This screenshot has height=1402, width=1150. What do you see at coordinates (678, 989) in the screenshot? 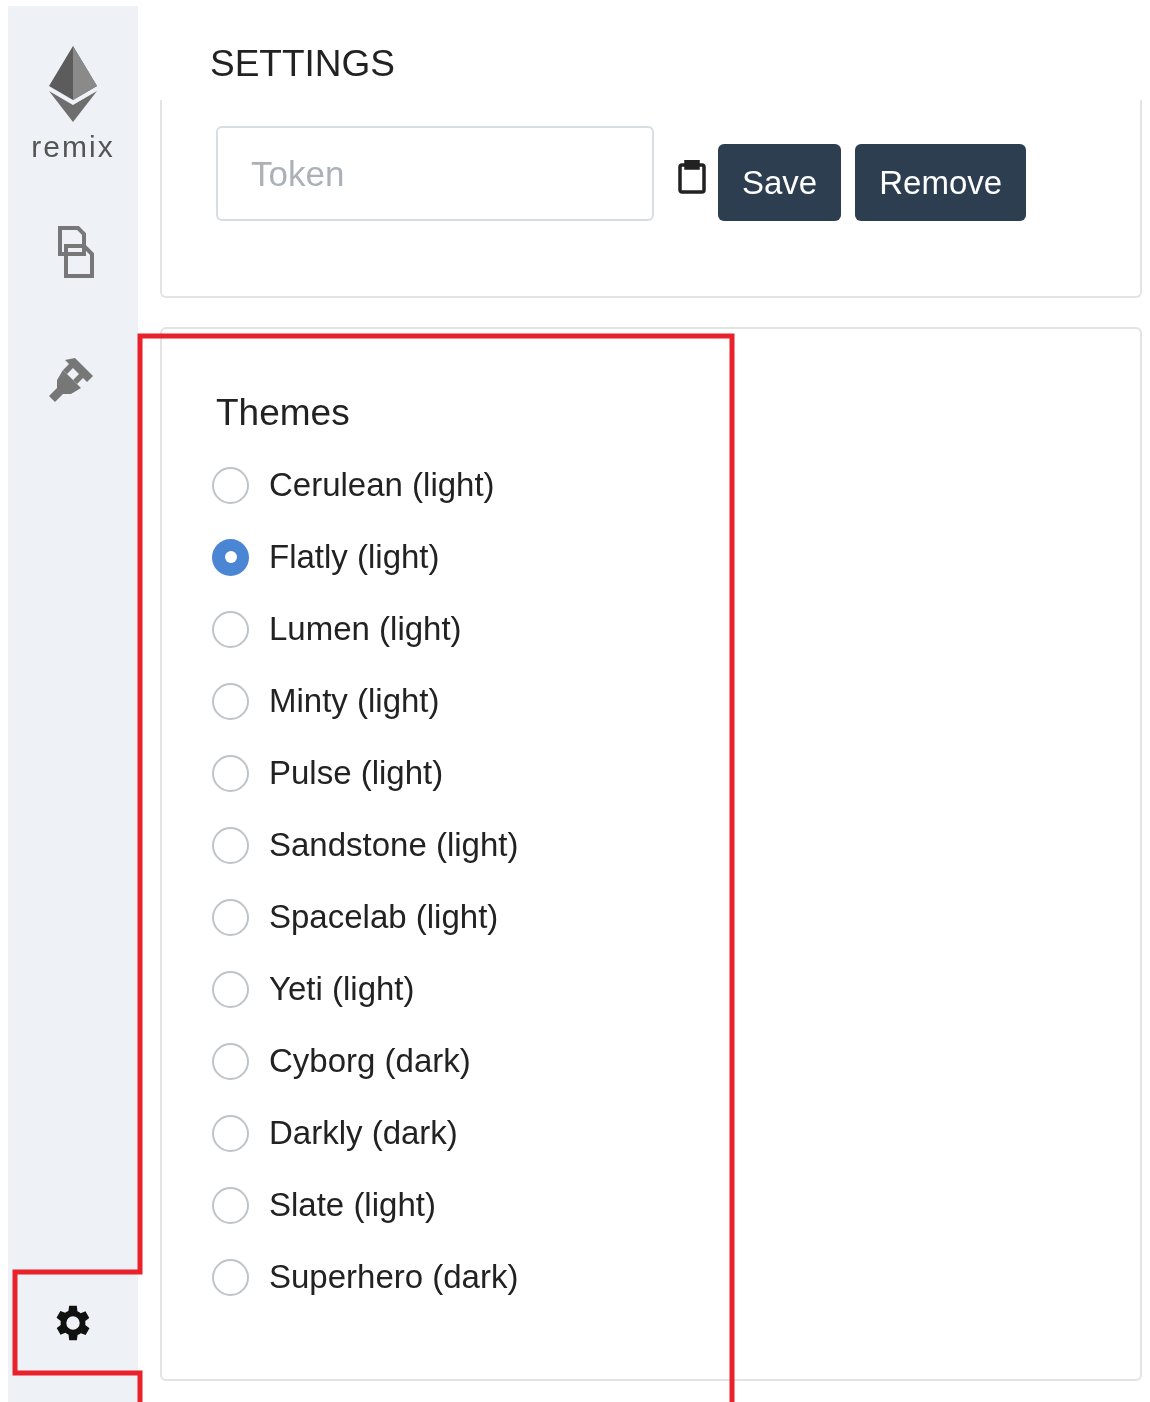
I see `theme-option: Yeti (light)` at bounding box center [678, 989].